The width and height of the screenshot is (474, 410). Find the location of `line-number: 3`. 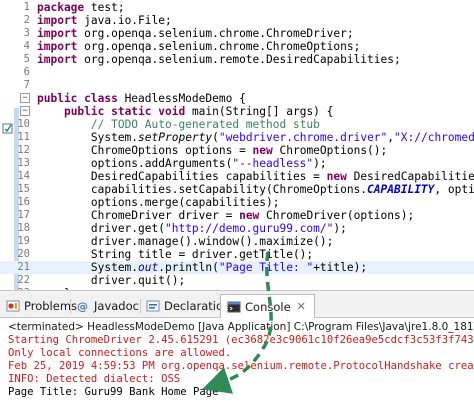

line-number: 3 is located at coordinates (26, 33).